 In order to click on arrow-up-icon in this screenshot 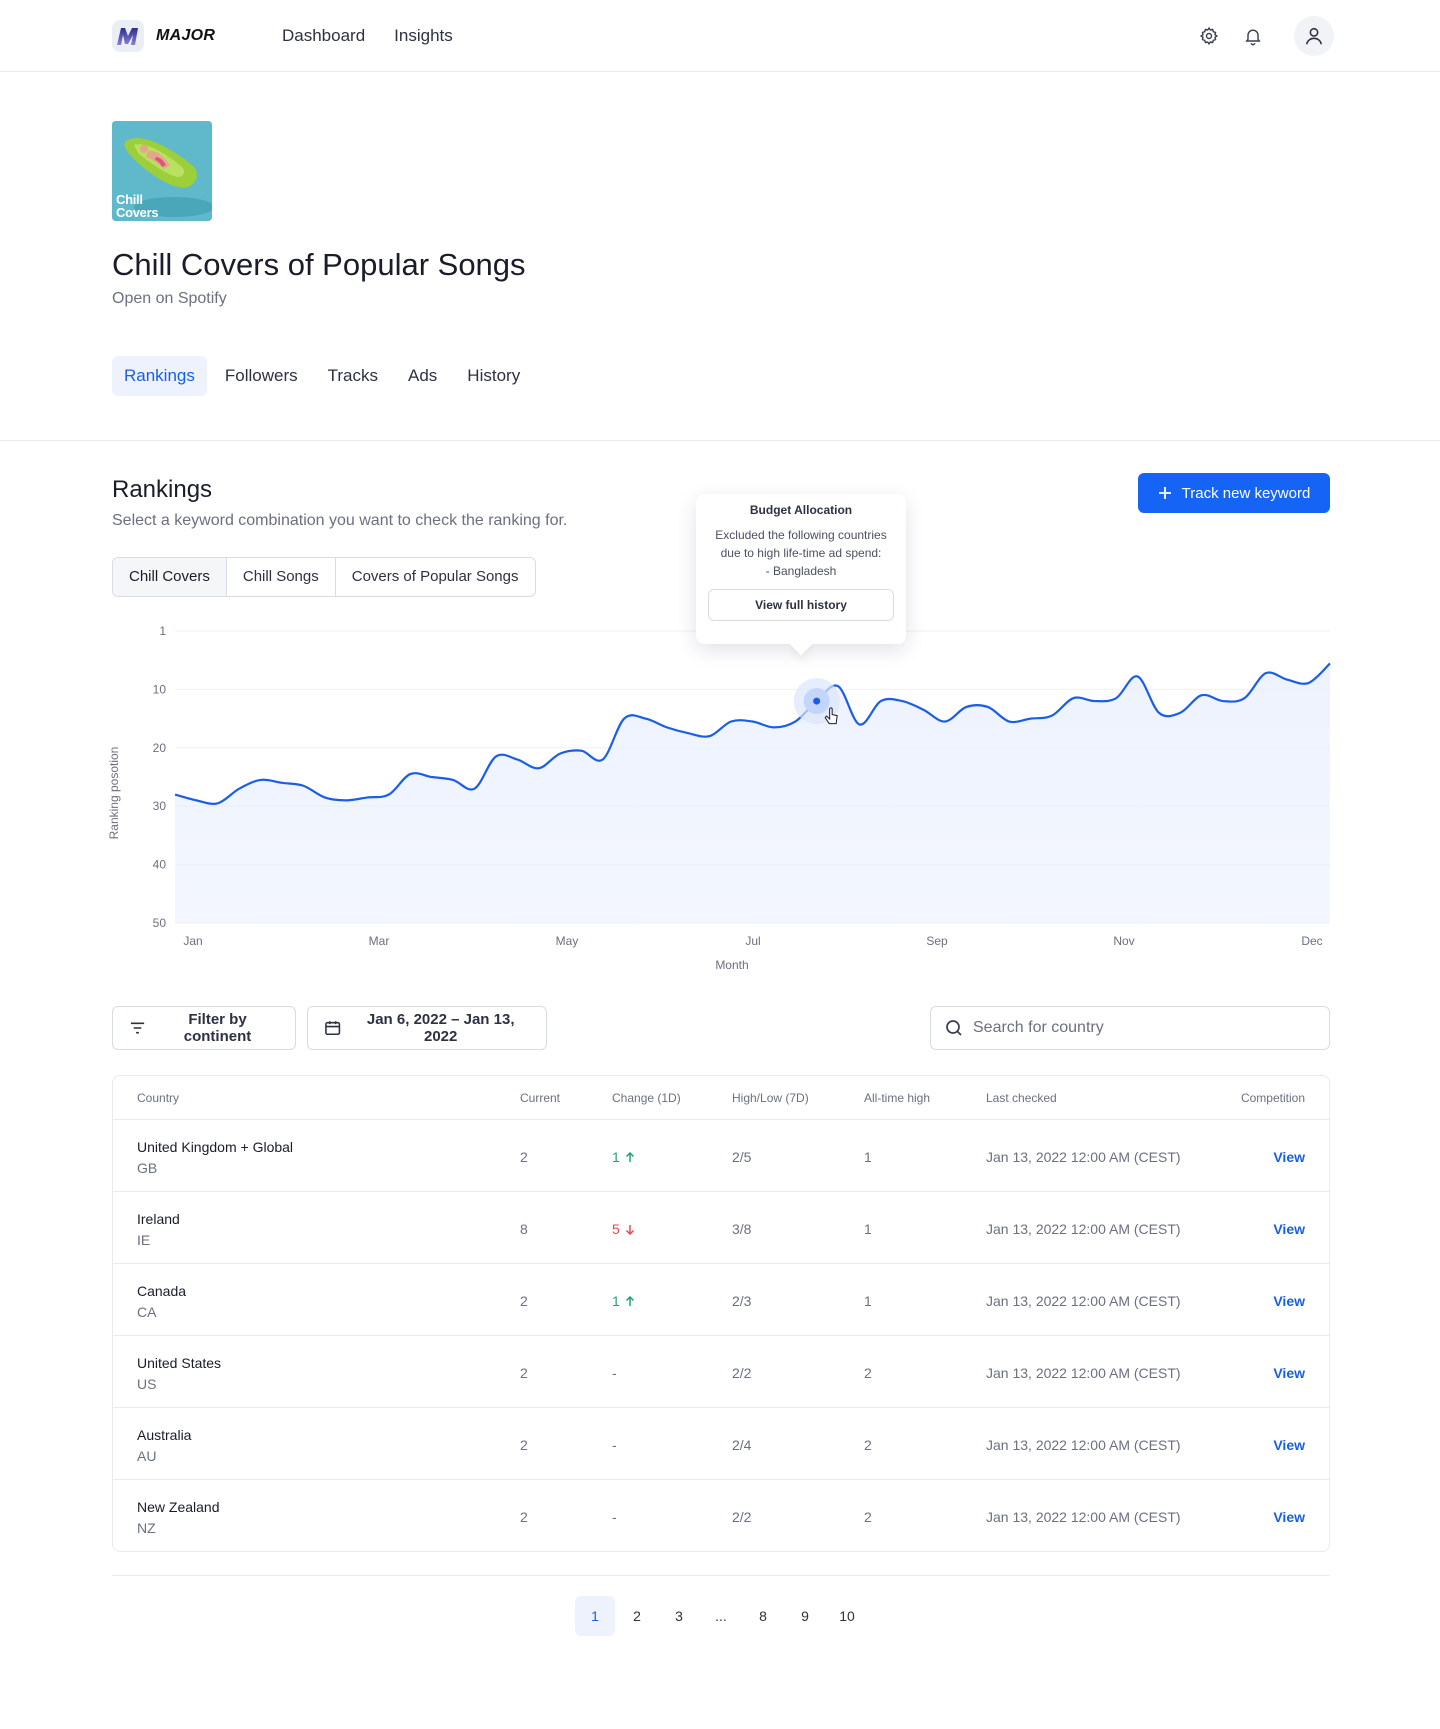, I will do `click(629, 1156)`.